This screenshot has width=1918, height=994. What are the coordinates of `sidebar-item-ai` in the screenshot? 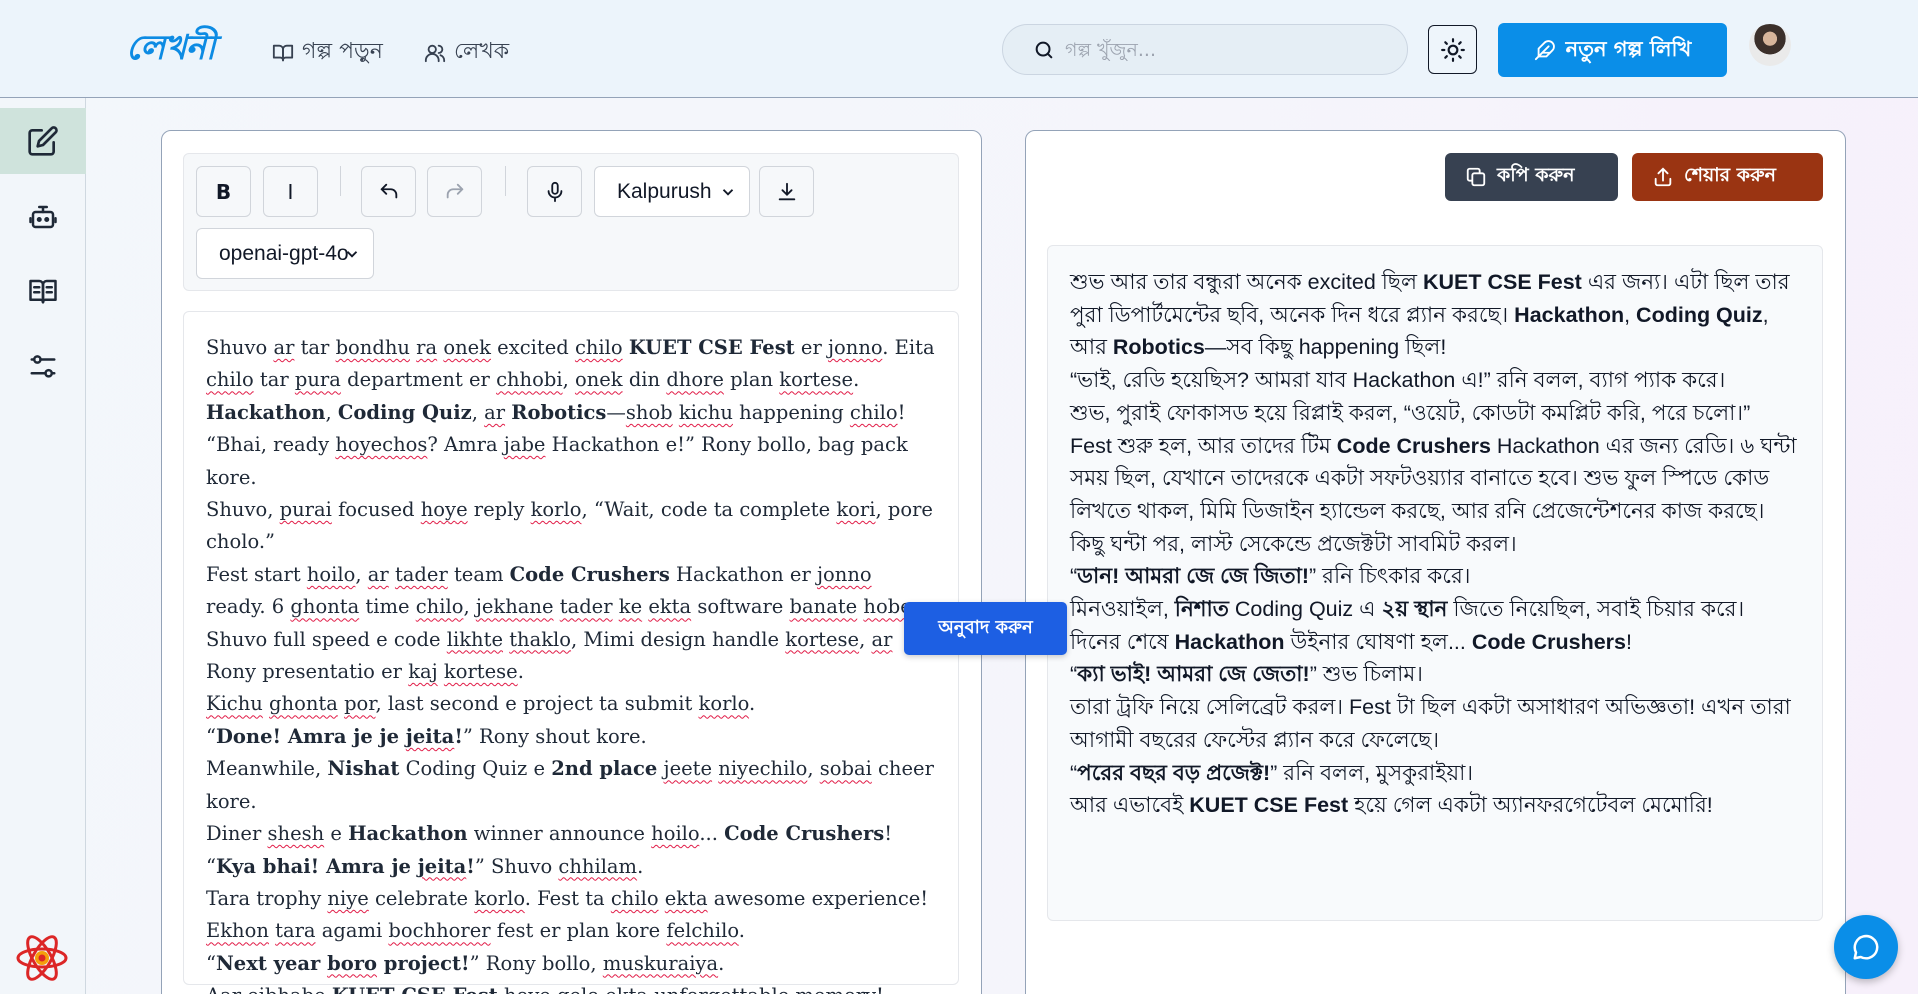 It's located at (43, 217).